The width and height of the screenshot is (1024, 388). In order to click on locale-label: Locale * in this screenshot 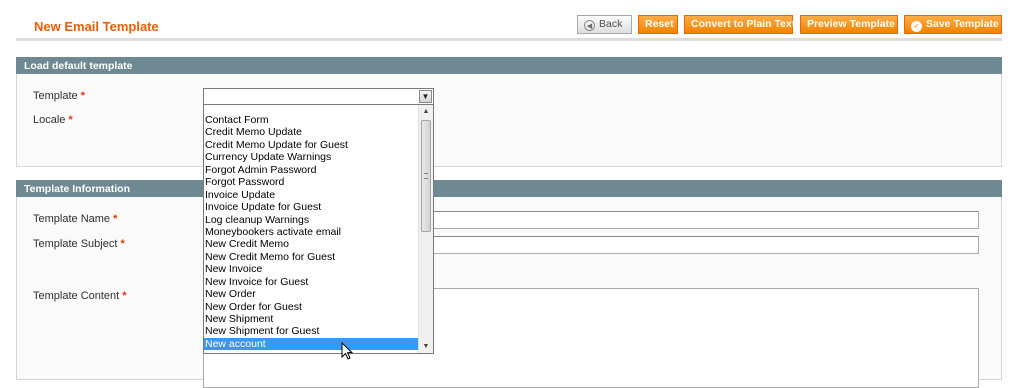, I will do `click(53, 120)`.